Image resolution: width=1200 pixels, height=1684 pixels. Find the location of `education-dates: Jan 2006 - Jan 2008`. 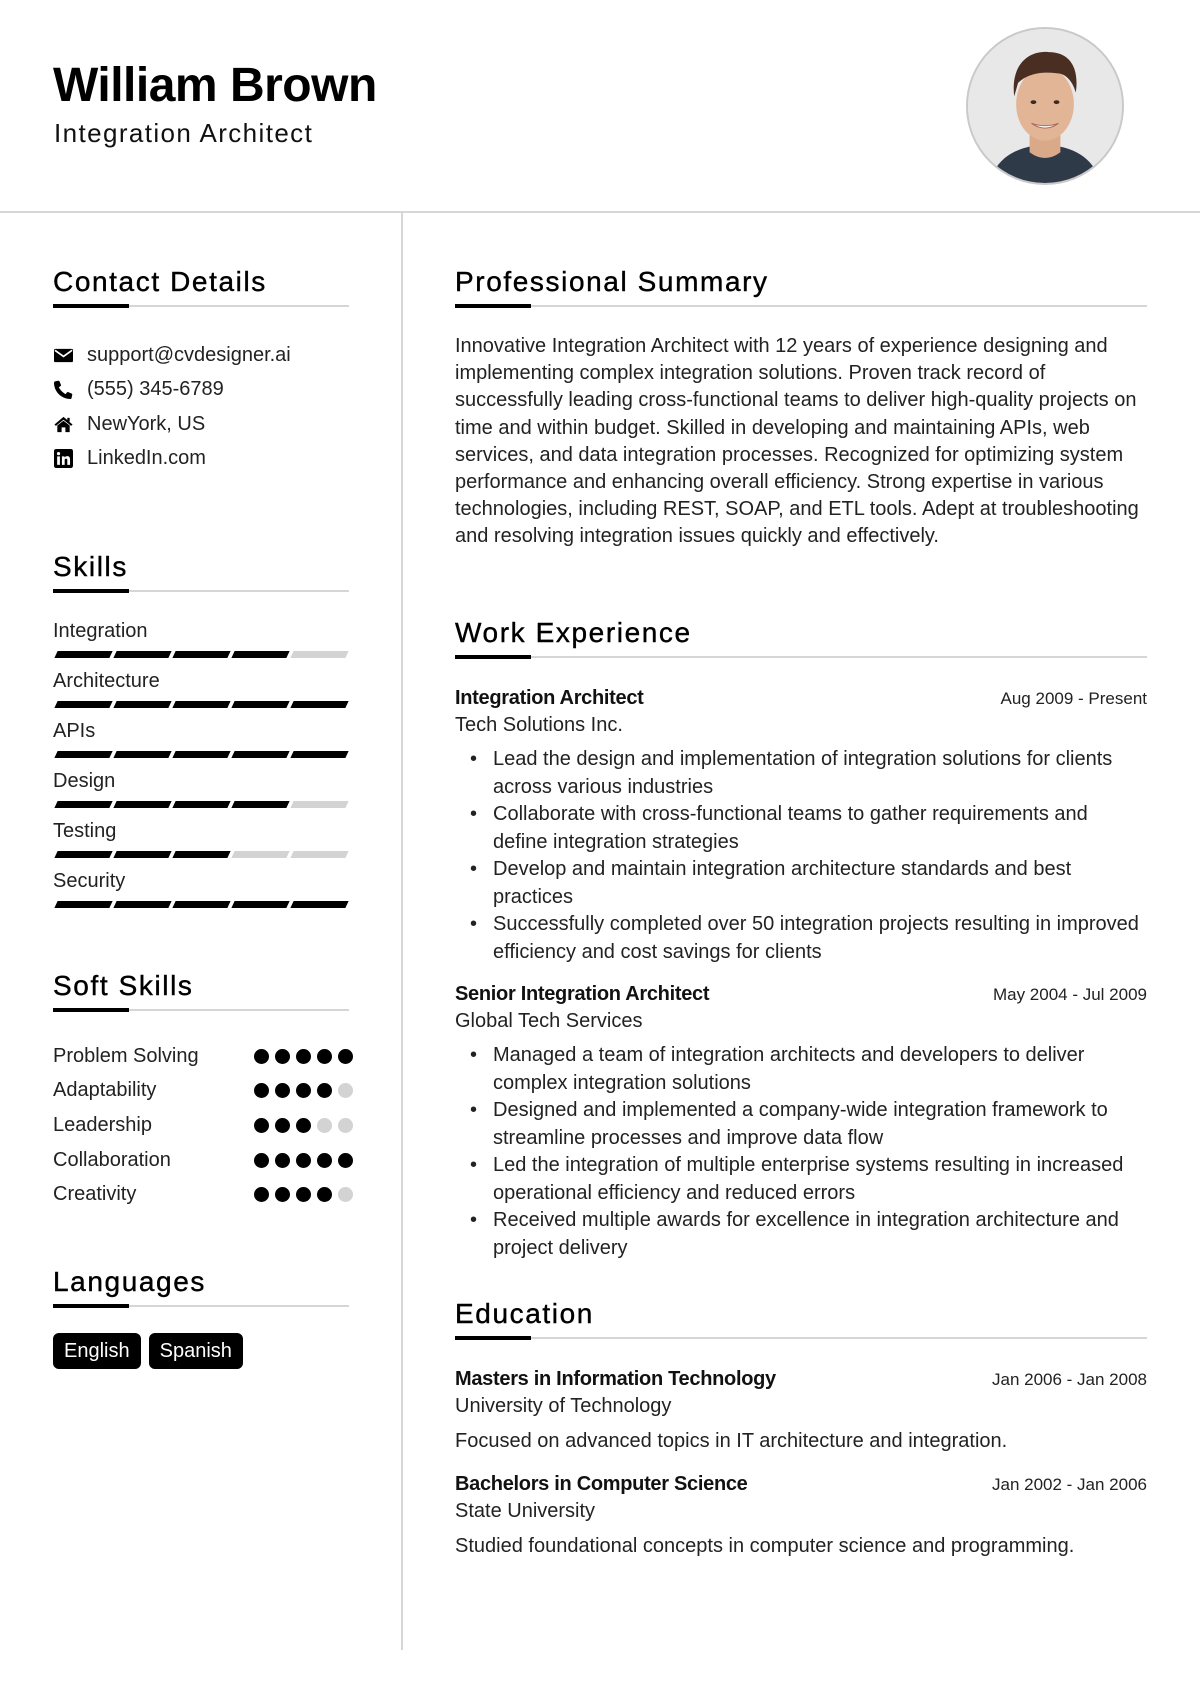

education-dates: Jan 2006 - Jan 2008 is located at coordinates (1069, 1379).